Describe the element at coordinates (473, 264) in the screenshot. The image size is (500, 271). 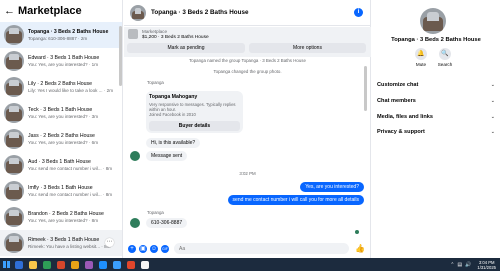
I see `system-tray: ⌃ ▤ 🔊 3:04 PM 1/31/2025` at that location.